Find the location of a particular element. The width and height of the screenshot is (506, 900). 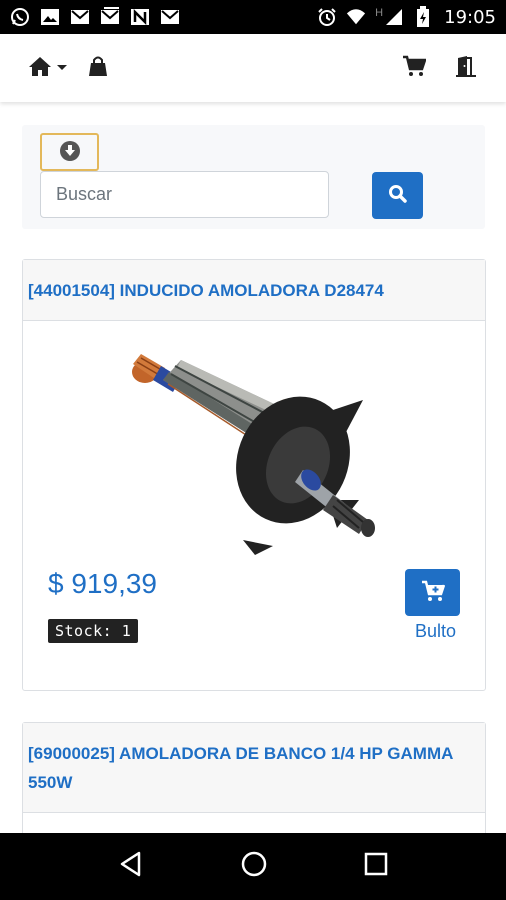

logout-button is located at coordinates (466, 68).